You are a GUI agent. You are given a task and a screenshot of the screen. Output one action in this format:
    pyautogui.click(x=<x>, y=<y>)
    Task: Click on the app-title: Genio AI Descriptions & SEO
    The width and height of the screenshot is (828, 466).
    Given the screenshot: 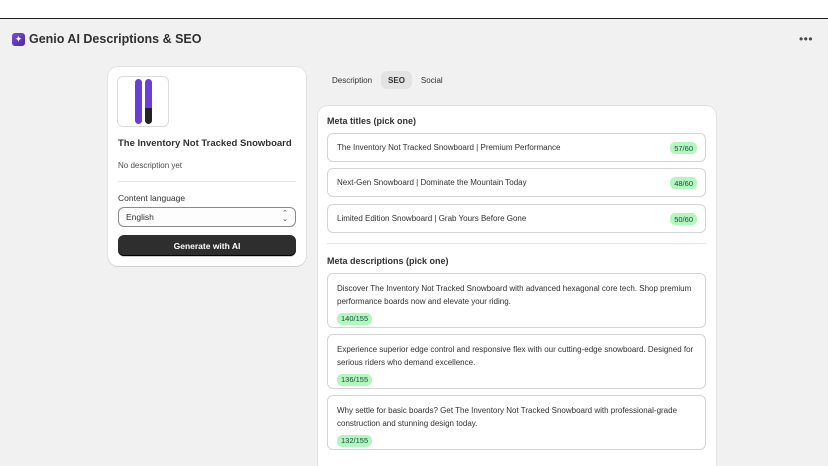 What is the action you would take?
    pyautogui.click(x=115, y=39)
    